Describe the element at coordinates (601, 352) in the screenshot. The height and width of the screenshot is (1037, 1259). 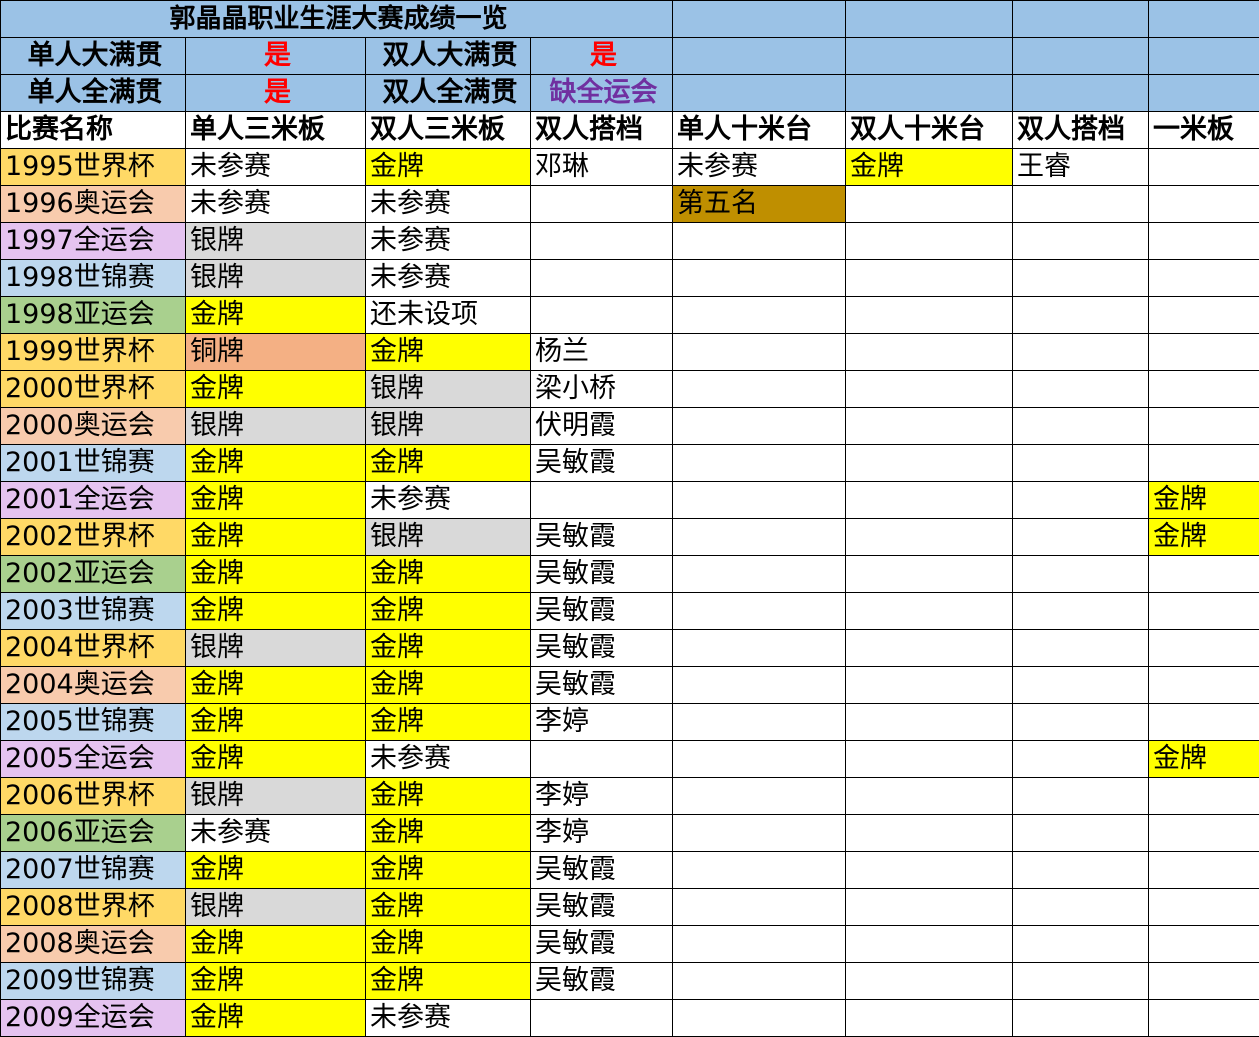
I see `partner-cell: 杨兰` at that location.